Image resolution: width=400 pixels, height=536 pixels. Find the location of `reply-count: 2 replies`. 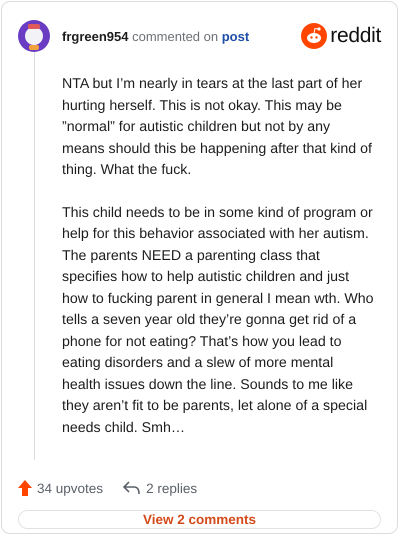

reply-count: 2 replies is located at coordinates (172, 488).